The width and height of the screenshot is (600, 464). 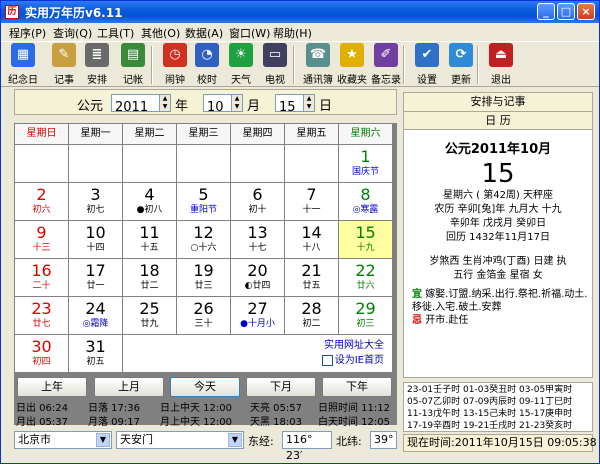 I want to click on day-cell: 2 初六, so click(x=41, y=201).